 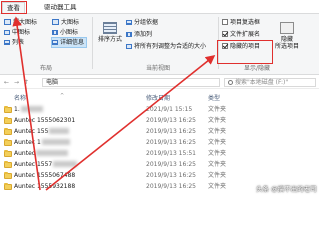 I want to click on list-item: Auntec 155 2019/9/13 16:25 文件夹, so click(x=159, y=131).